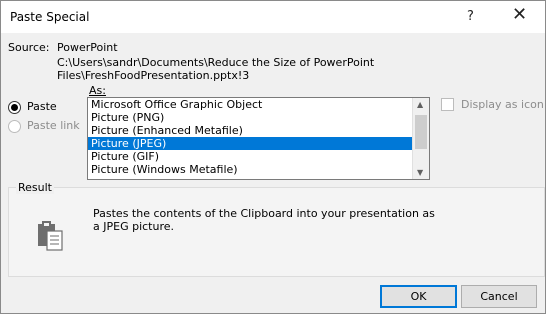 Image resolution: width=546 pixels, height=314 pixels. What do you see at coordinates (420, 172) in the screenshot?
I see `scroll-down-arrow-icon: ▼` at bounding box center [420, 172].